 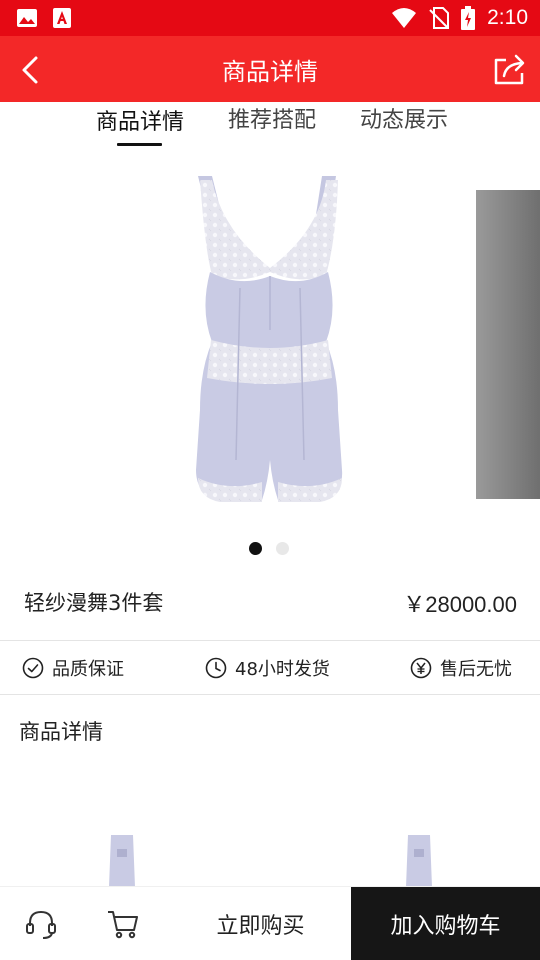 I want to click on battery-charging-icon, so click(x=468, y=18).